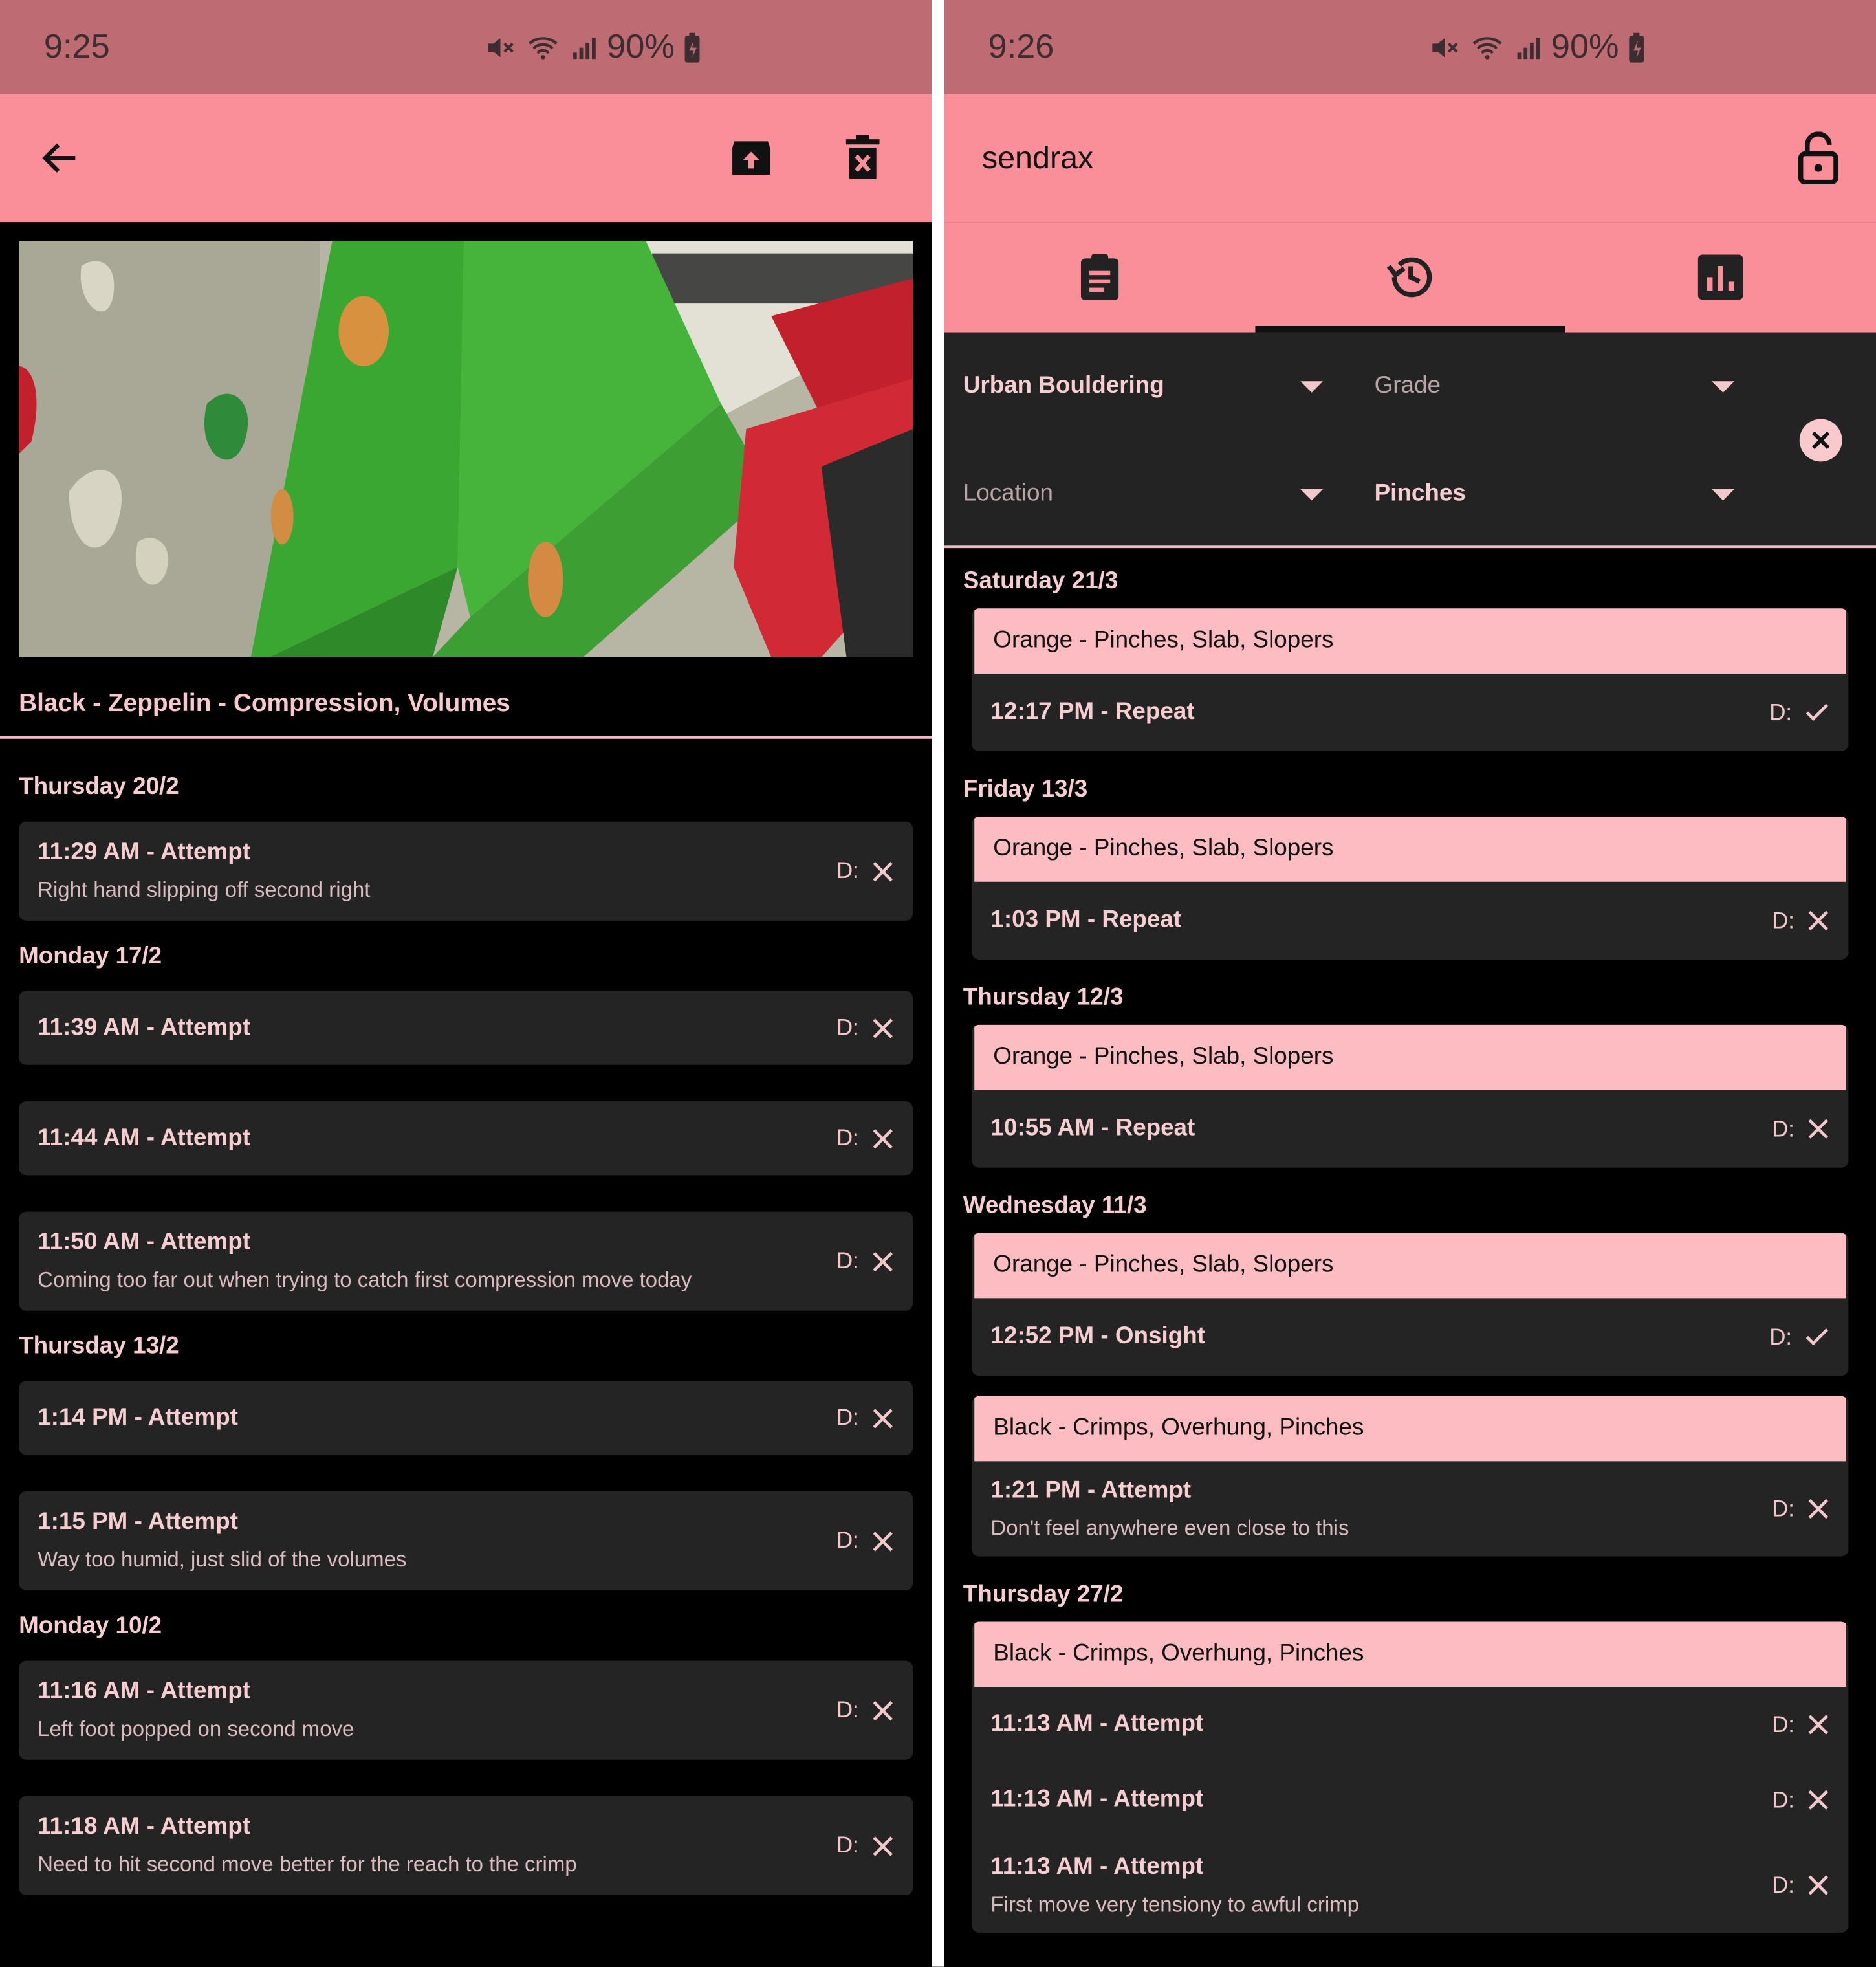  I want to click on attempt-text: 1:14 PM - Attempt, so click(437, 1418).